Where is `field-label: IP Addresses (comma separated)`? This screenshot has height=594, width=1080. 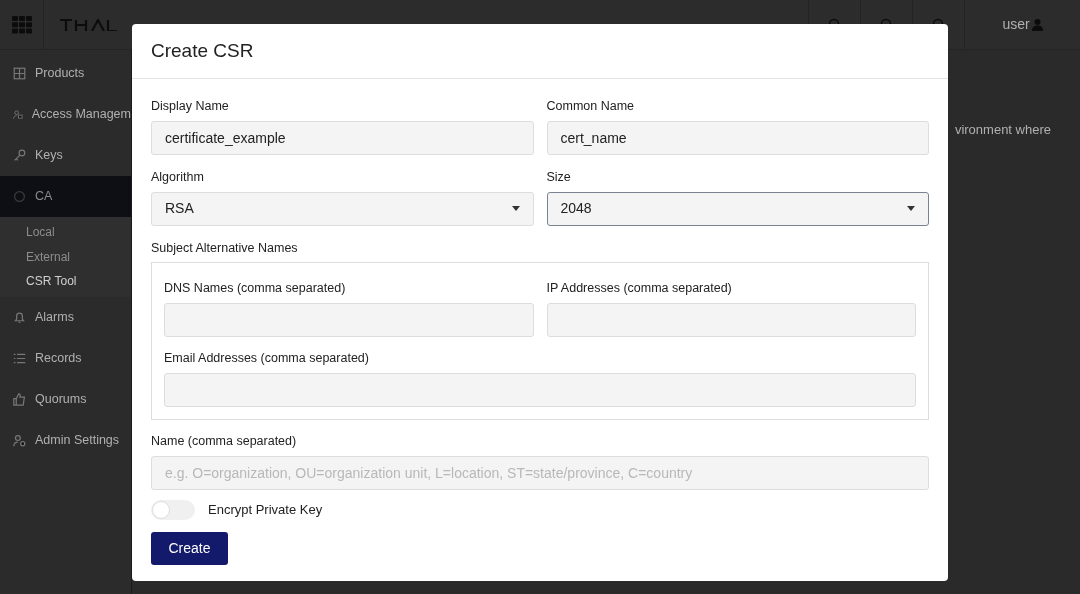 field-label: IP Addresses (comma separated) is located at coordinates (639, 289).